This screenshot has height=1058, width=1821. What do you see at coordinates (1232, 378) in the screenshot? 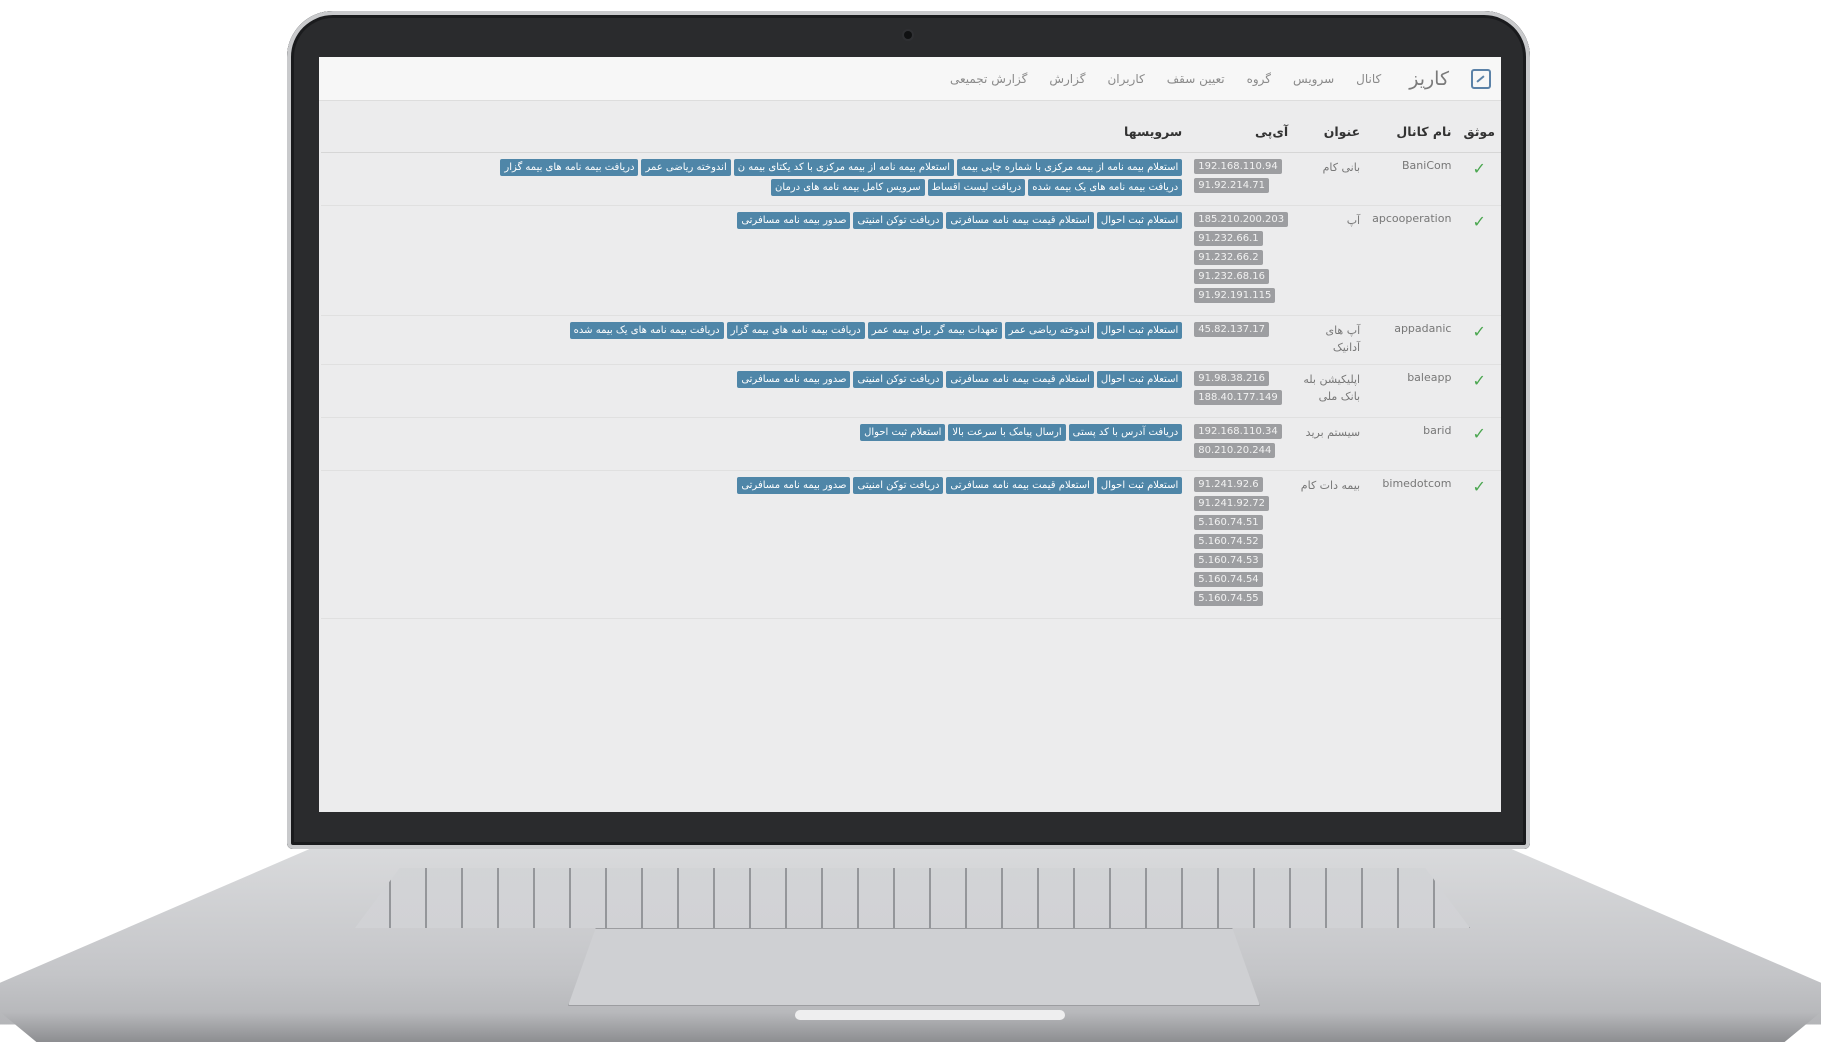
I see `ip-badge: 91.98.38.216` at bounding box center [1232, 378].